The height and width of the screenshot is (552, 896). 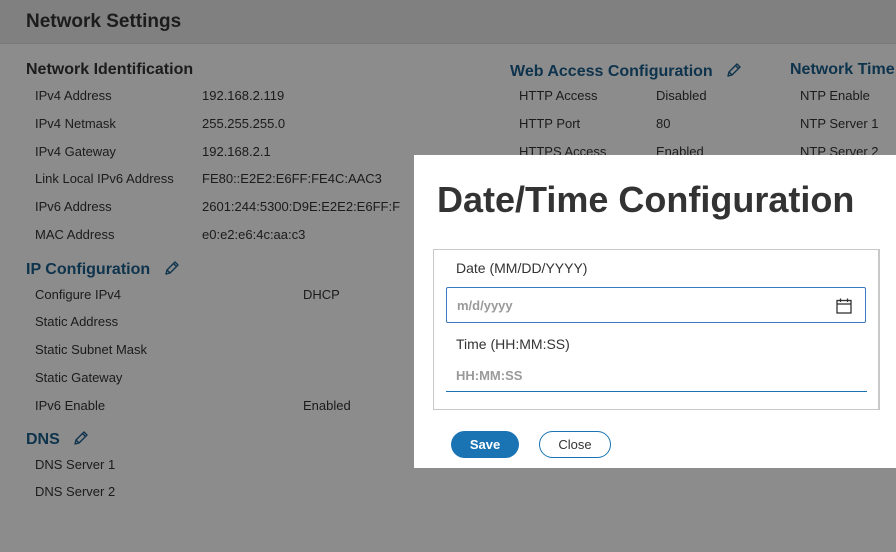 I want to click on date-label: Date (MM/DD/YYYY), so click(x=522, y=268).